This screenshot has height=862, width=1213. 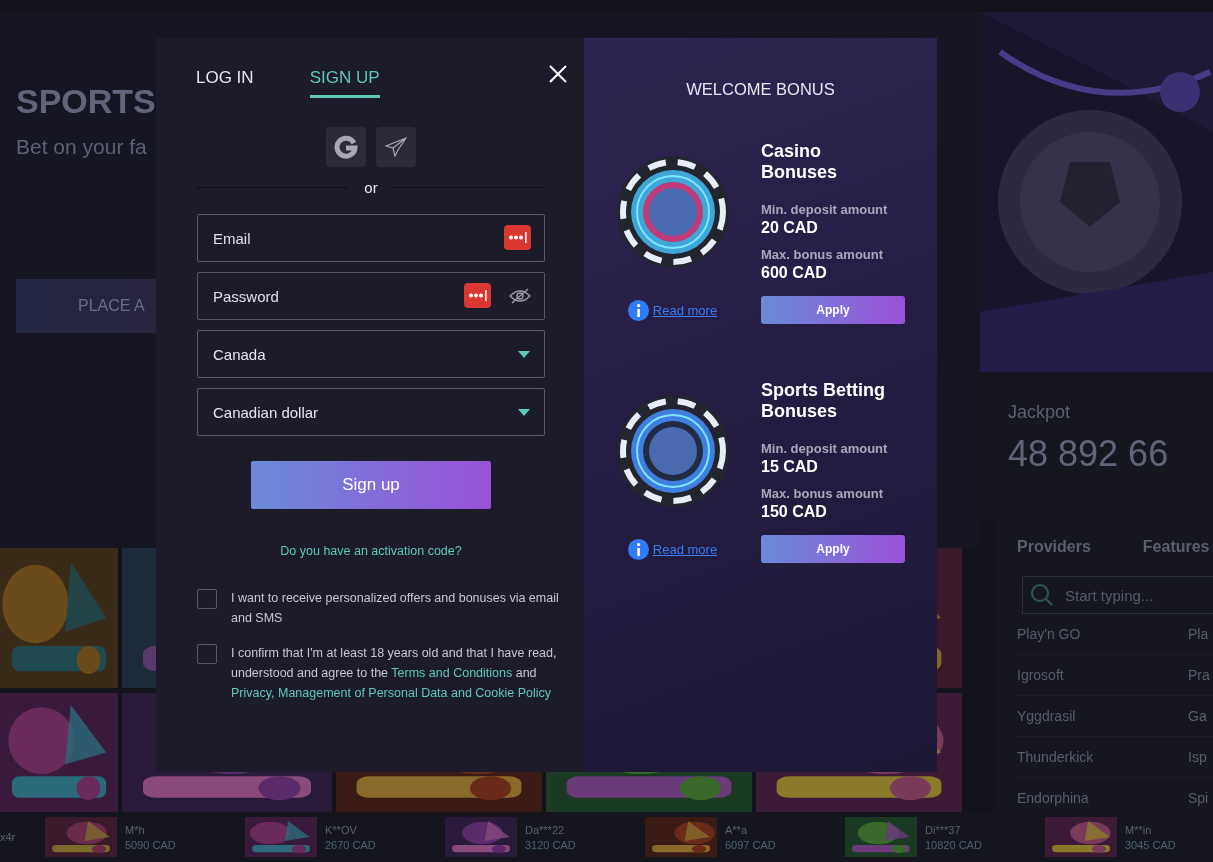 I want to click on bonus-value: 15 CAD, so click(x=790, y=467).